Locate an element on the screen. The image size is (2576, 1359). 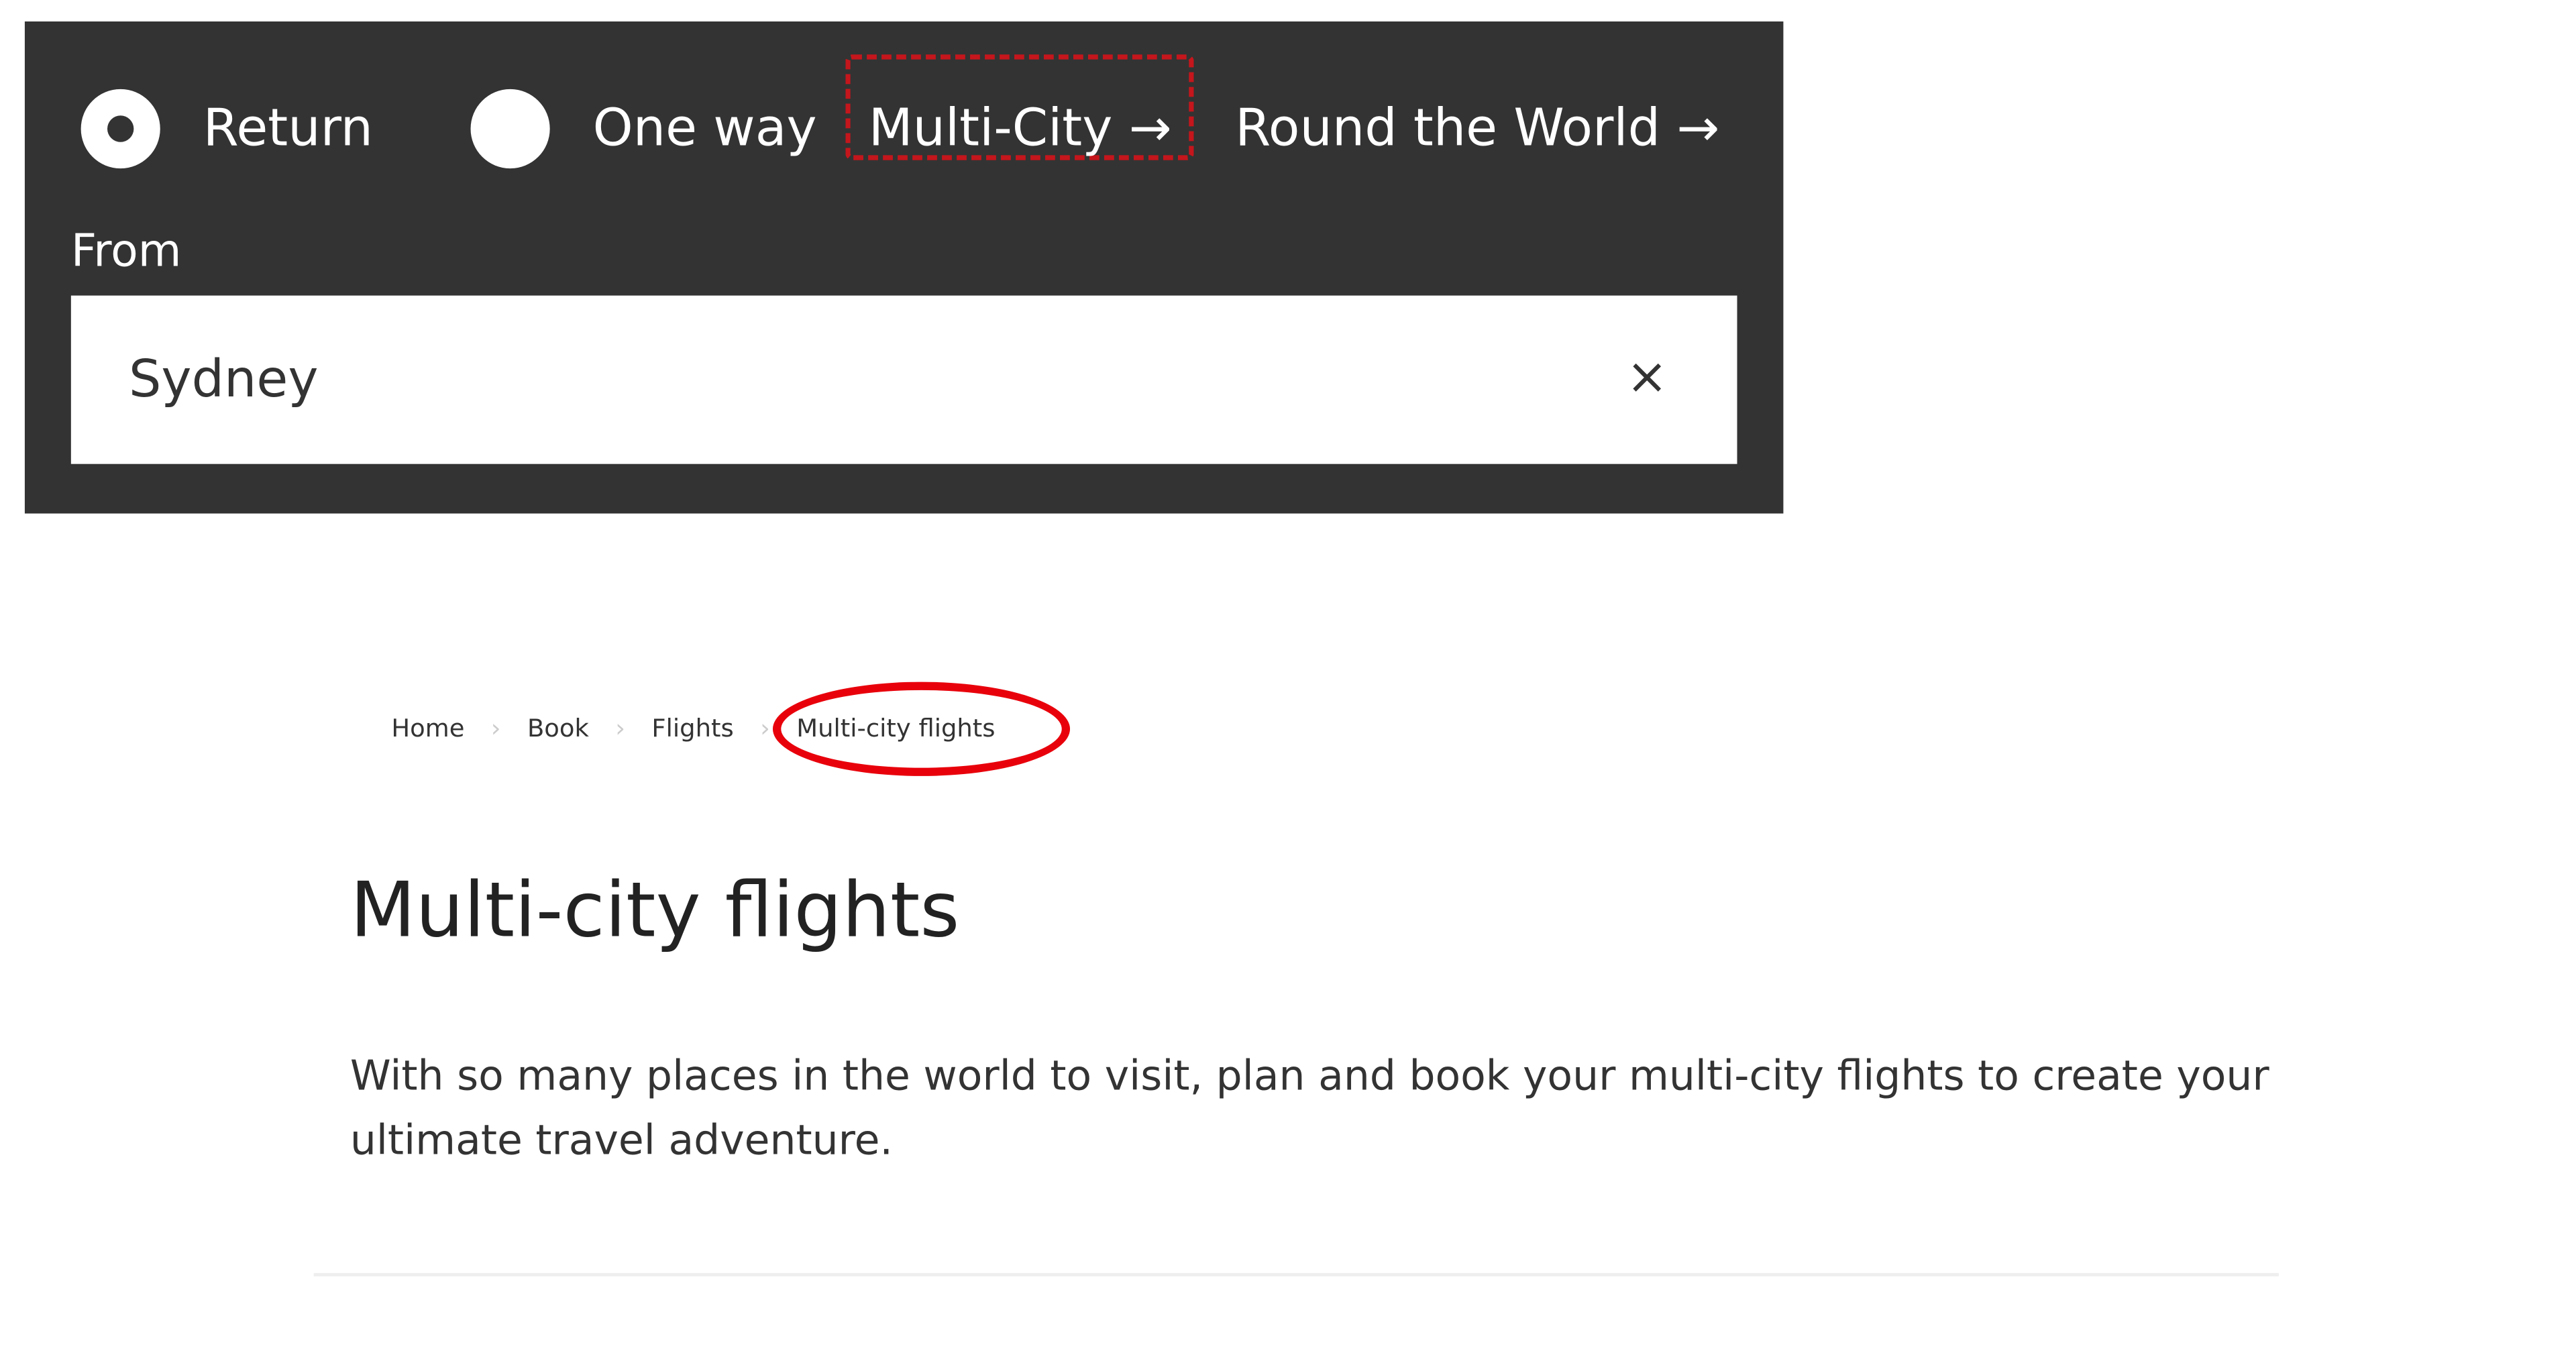
breadcrumb-book: Book is located at coordinates (558, 728).